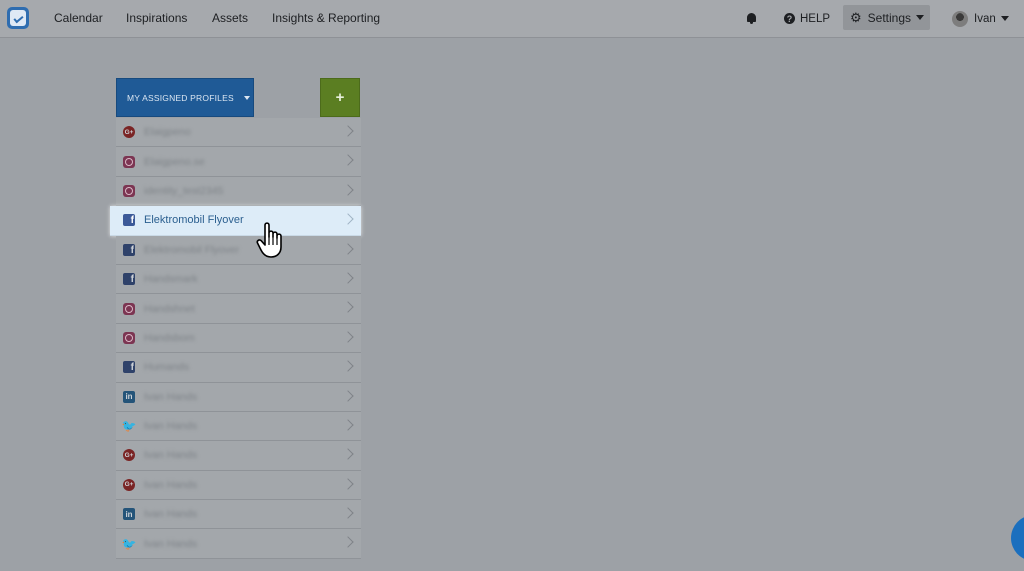 This screenshot has height=571, width=1024. I want to click on add-profile-button: +, so click(340, 97).